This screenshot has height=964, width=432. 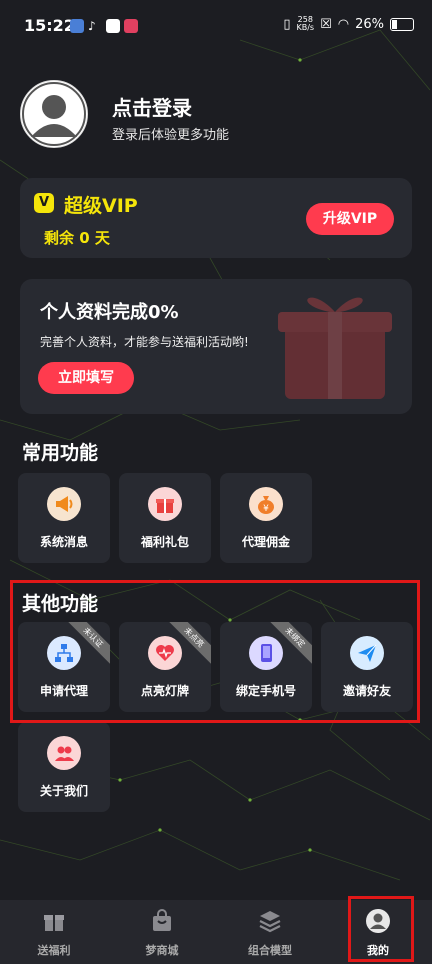 I want to click on wifi-icon: ◠, so click(x=343, y=24).